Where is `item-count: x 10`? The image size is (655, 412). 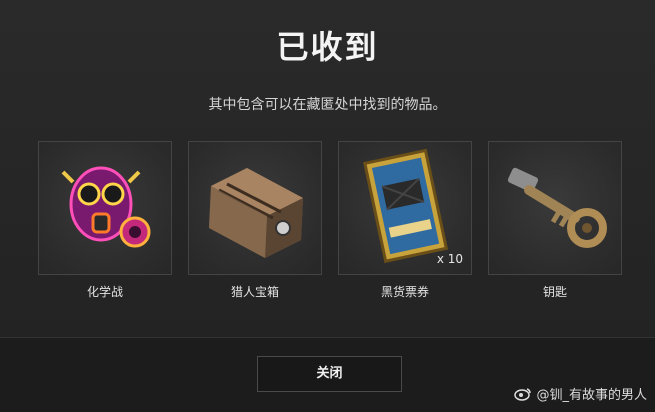 item-count: x 10 is located at coordinates (449, 259).